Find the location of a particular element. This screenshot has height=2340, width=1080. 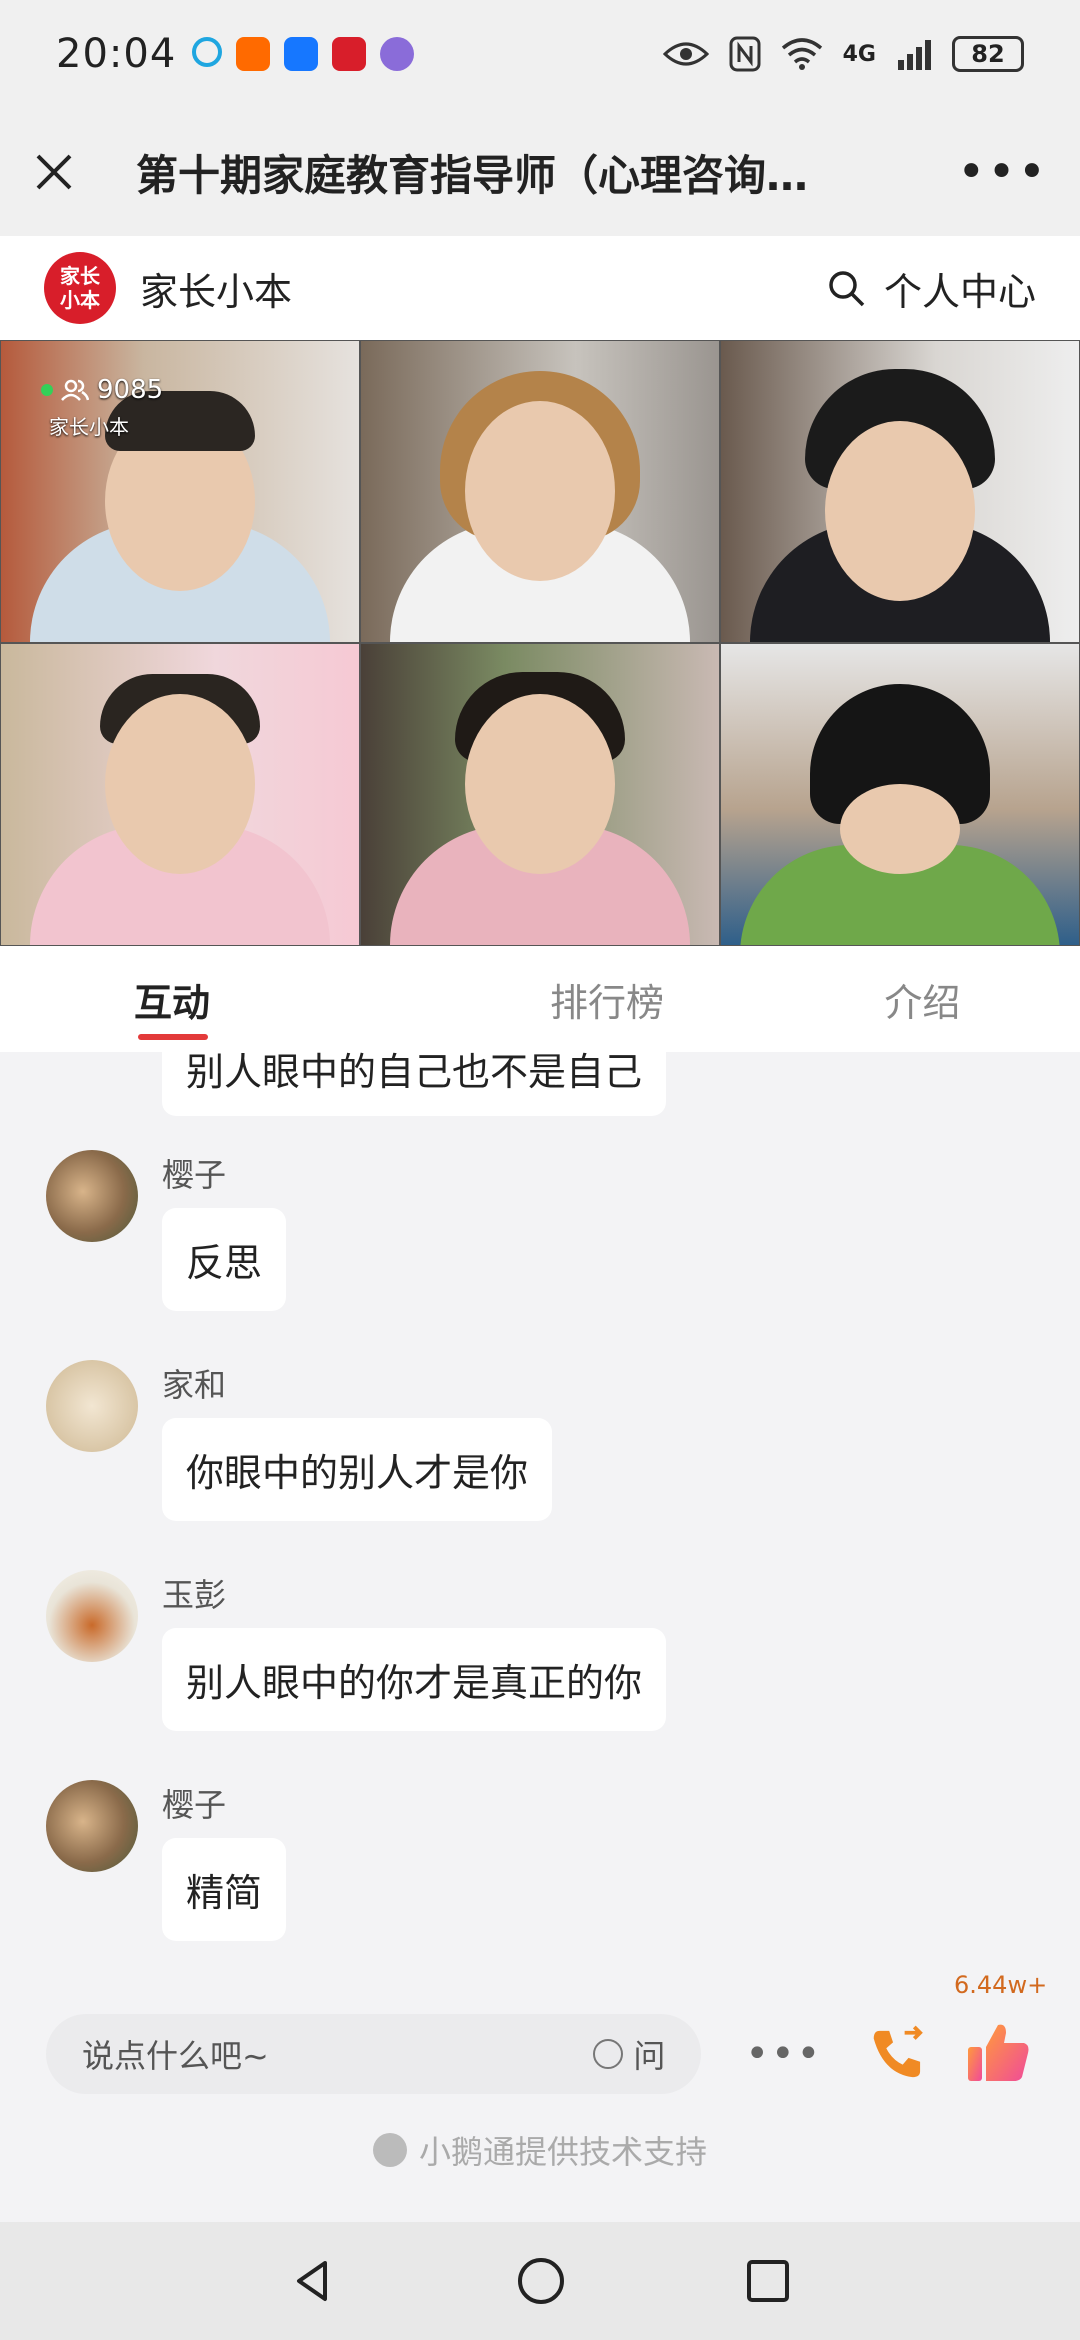

sender-name: 玉彭 is located at coordinates (194, 1595).